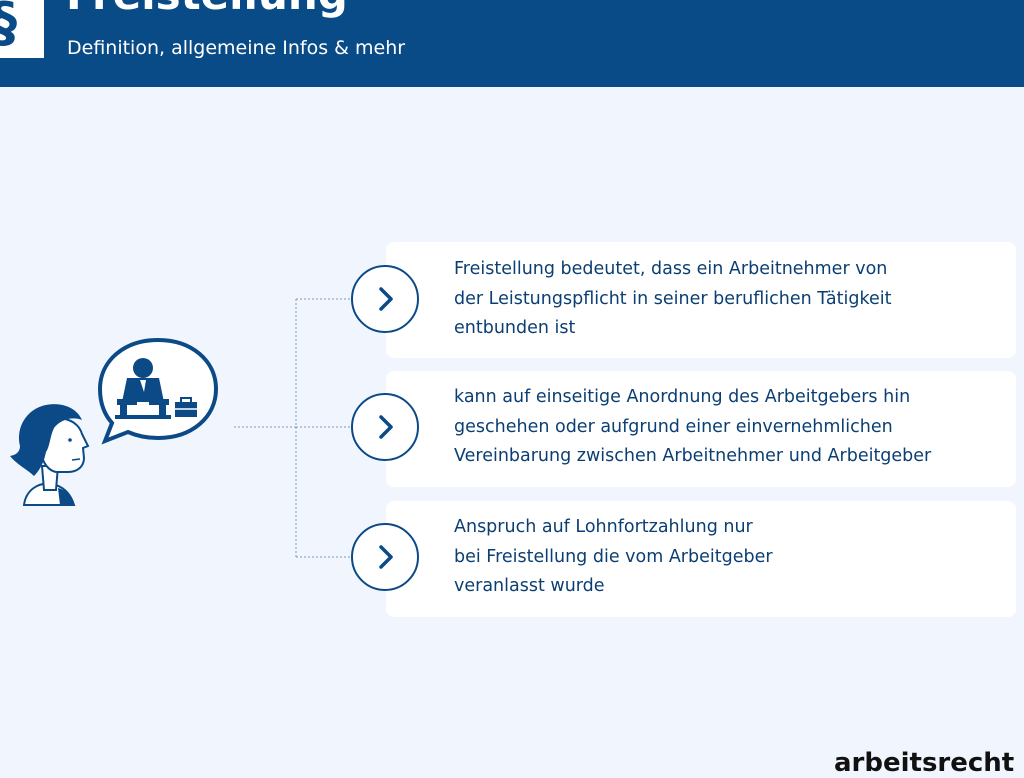 The image size is (1024, 778). I want to click on card-line: bei Freistellung die vom Arbeitgeber, so click(613, 556).